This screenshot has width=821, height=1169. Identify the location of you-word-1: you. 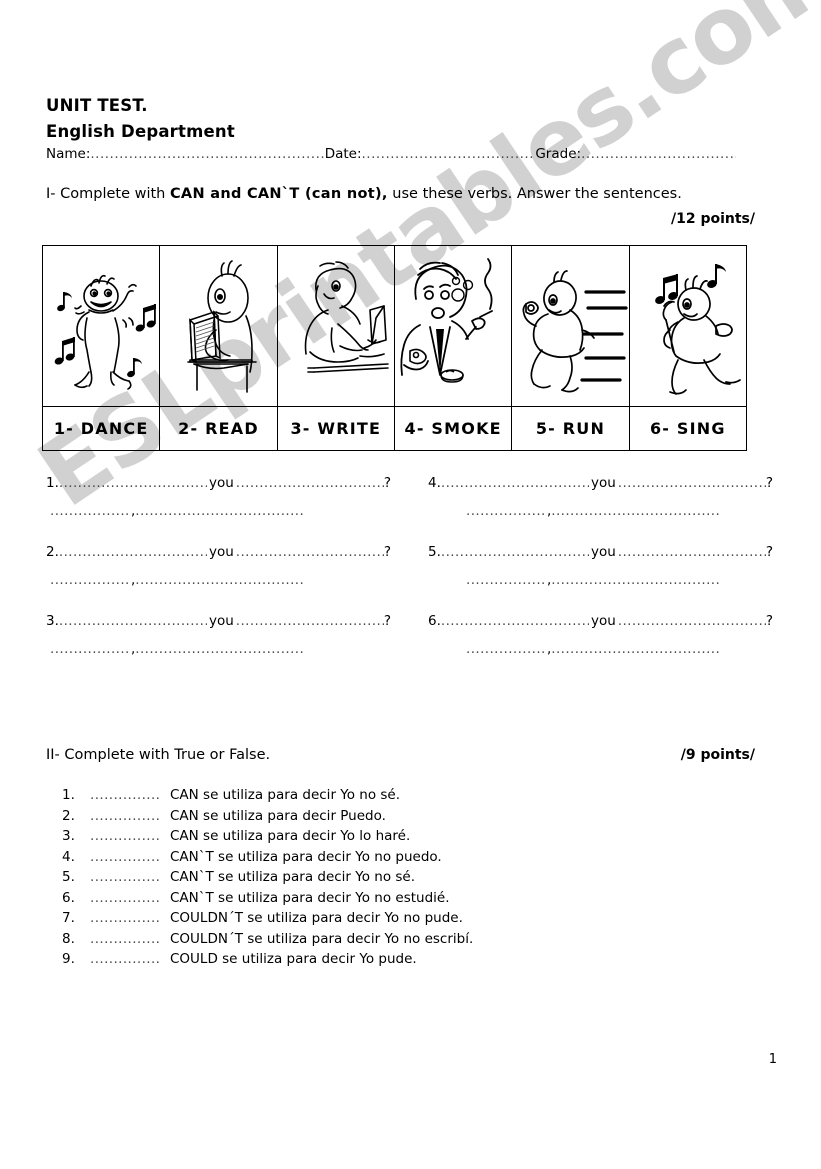
(221, 483).